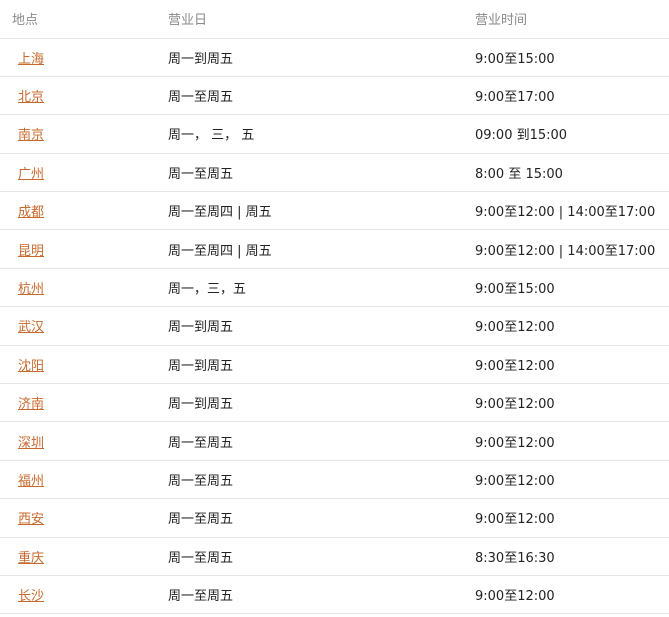  I want to click on table-header: 地点 营业日 营业时间, so click(334, 19).